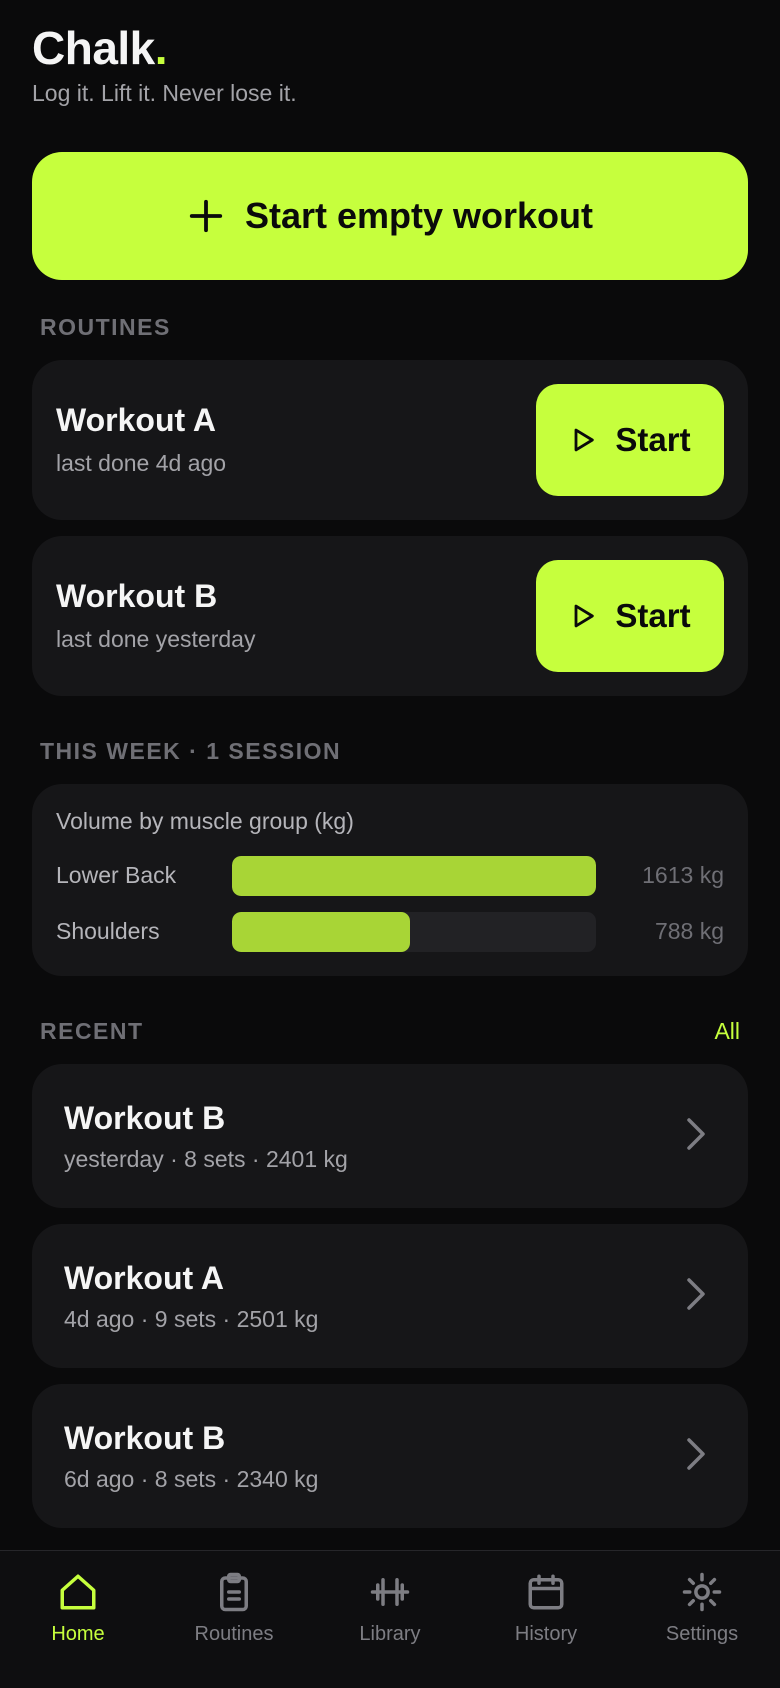 Image resolution: width=780 pixels, height=1688 pixels. I want to click on bottom-tab-bar: Home Routines Library History Settings, so click(390, 1619).